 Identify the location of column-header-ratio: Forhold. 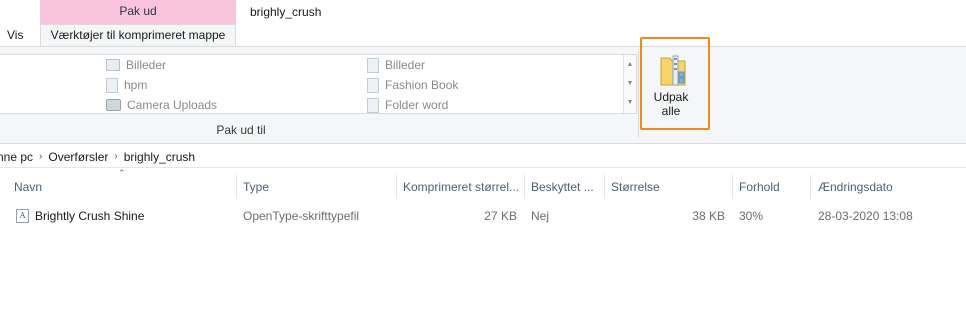
(773, 187).